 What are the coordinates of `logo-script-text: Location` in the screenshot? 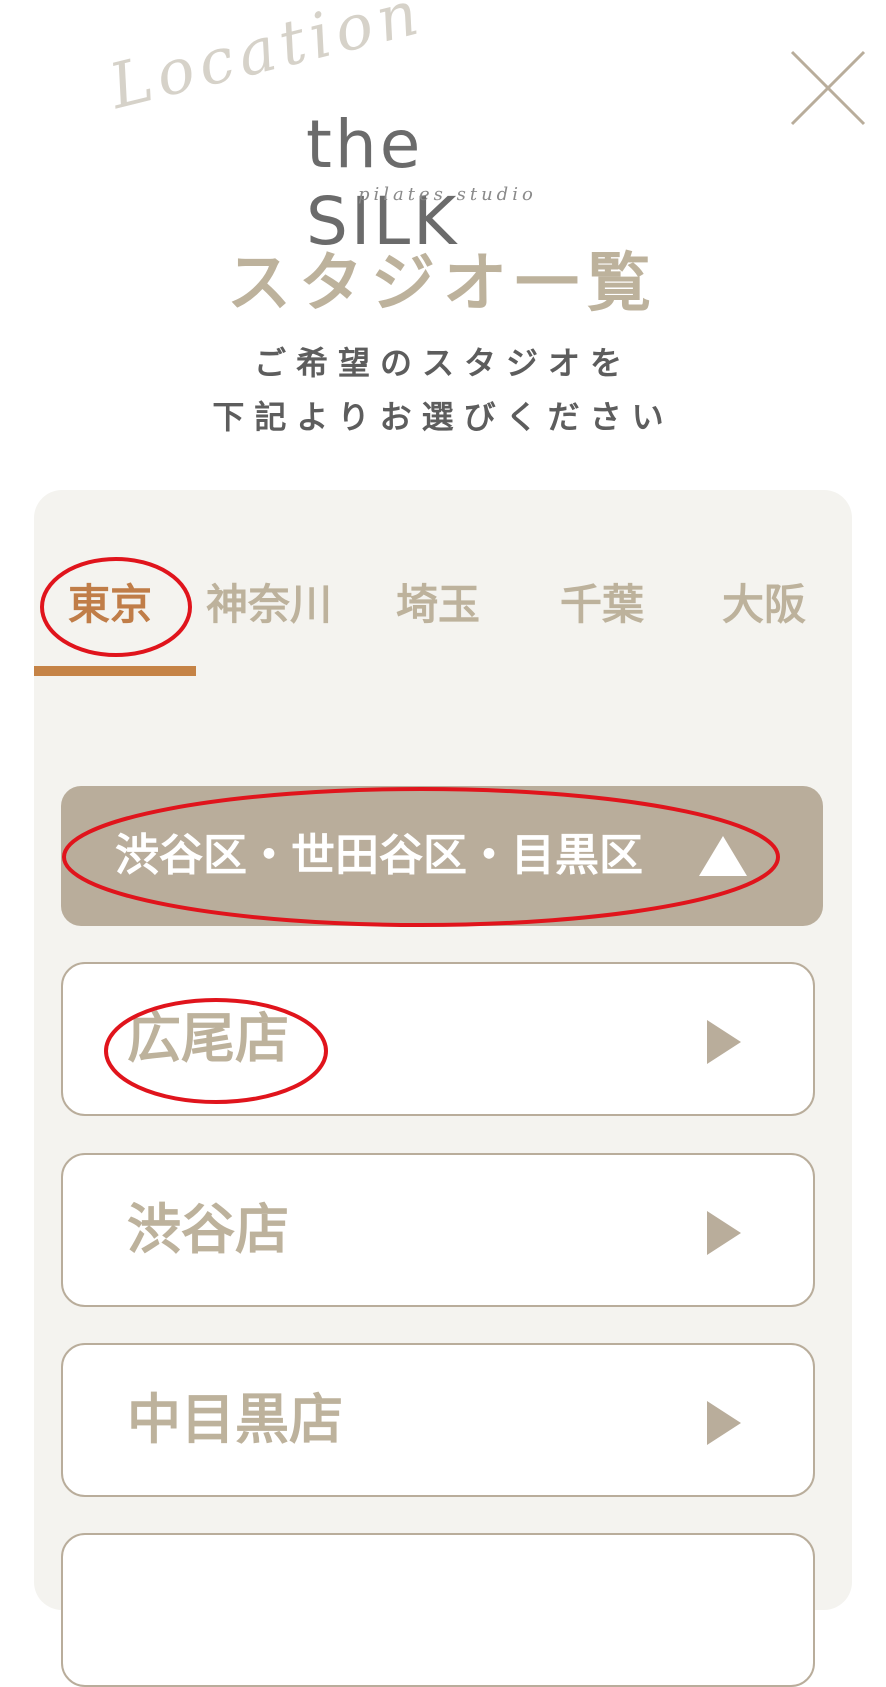 It's located at (266, 62).